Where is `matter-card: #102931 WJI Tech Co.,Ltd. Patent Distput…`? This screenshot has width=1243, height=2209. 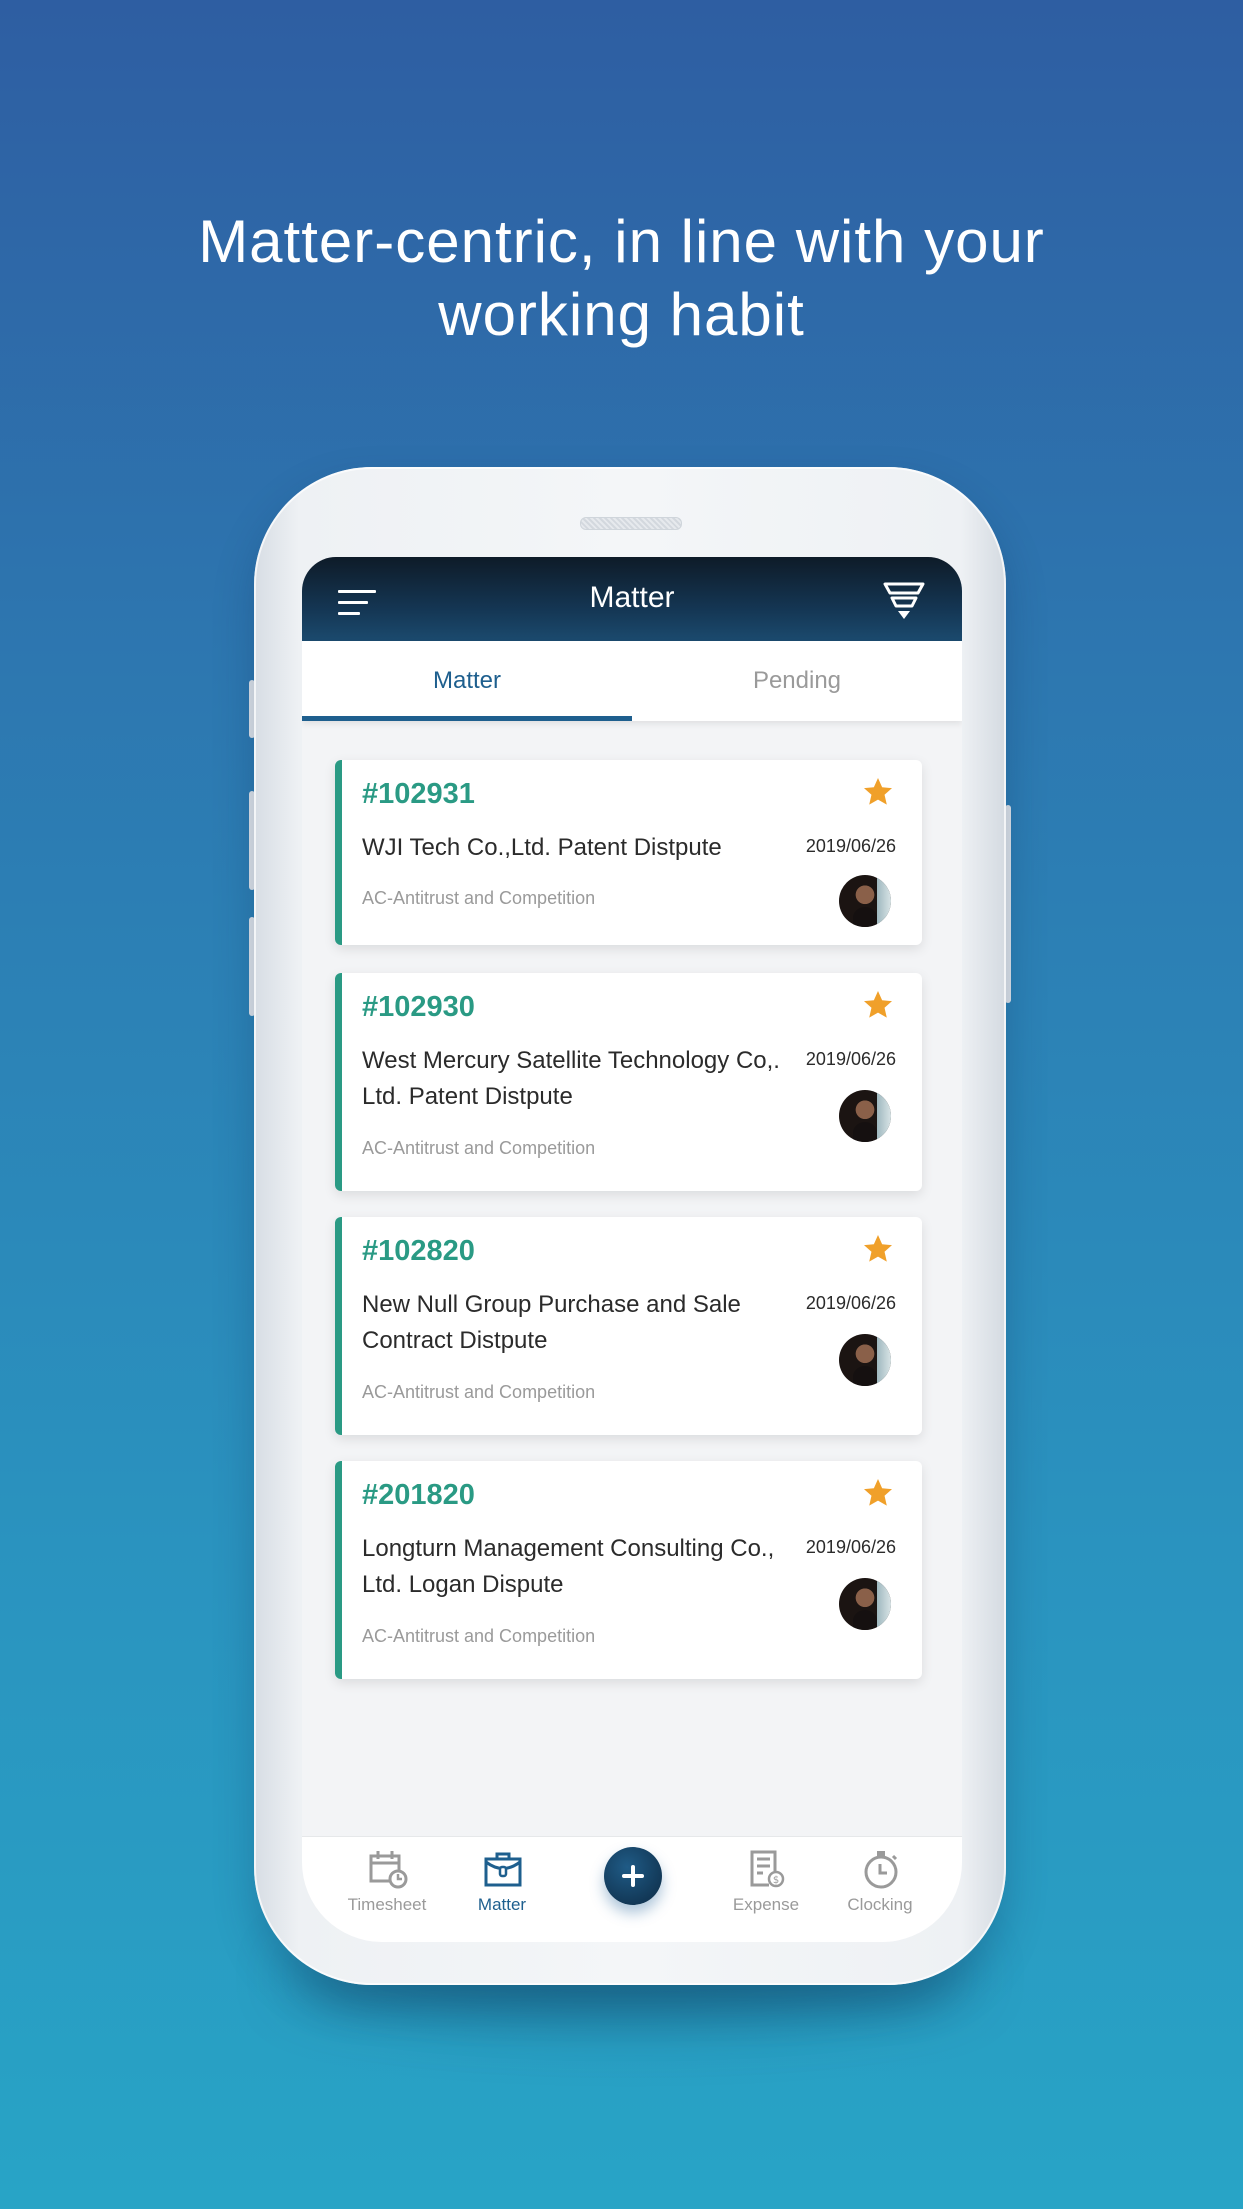 matter-card: #102931 WJI Tech Co.,Ltd. Patent Distput… is located at coordinates (628, 852).